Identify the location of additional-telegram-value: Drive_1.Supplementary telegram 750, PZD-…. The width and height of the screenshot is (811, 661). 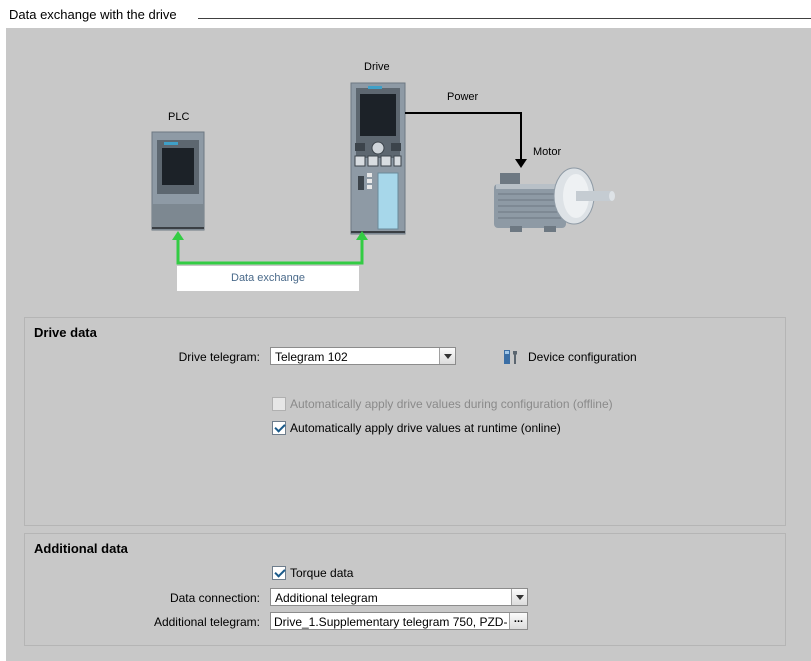
(390, 622).